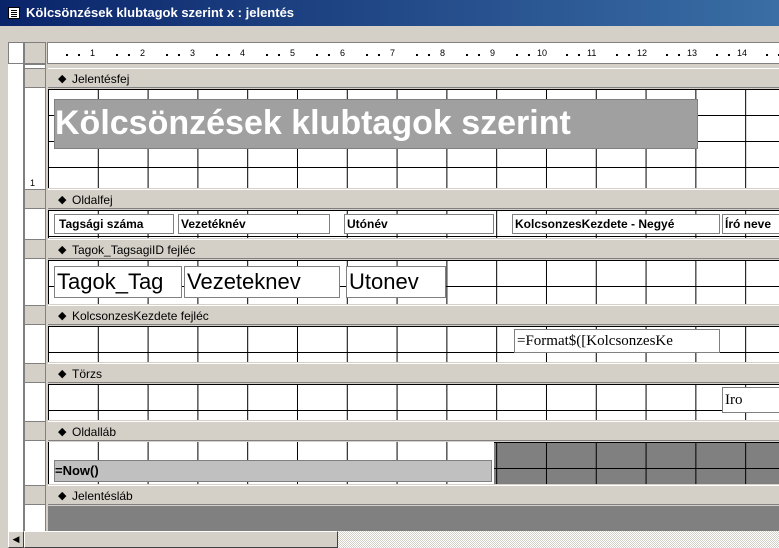 The width and height of the screenshot is (779, 548). What do you see at coordinates (16, 539) in the screenshot?
I see `scroll-left-icon: ◀` at bounding box center [16, 539].